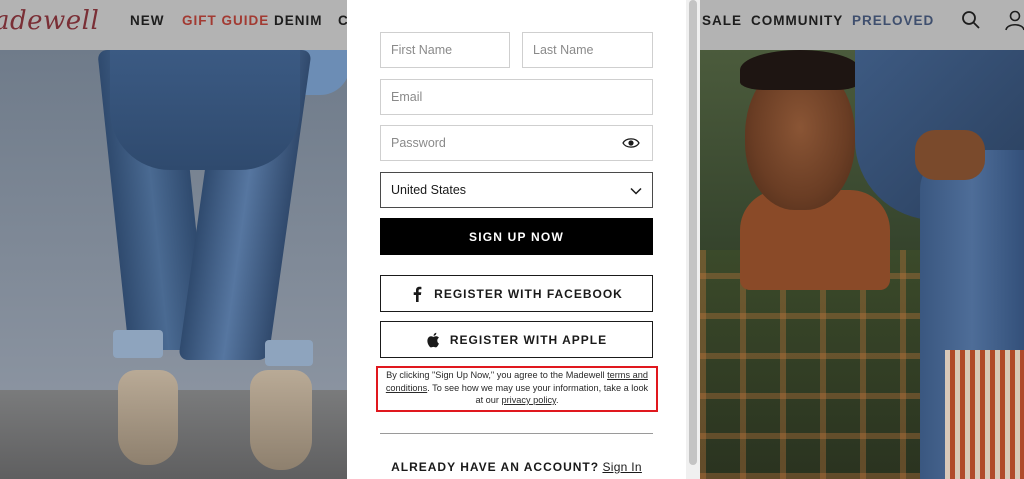 The height and width of the screenshot is (479, 1024). What do you see at coordinates (636, 191) in the screenshot?
I see `chevron-down-icon` at bounding box center [636, 191].